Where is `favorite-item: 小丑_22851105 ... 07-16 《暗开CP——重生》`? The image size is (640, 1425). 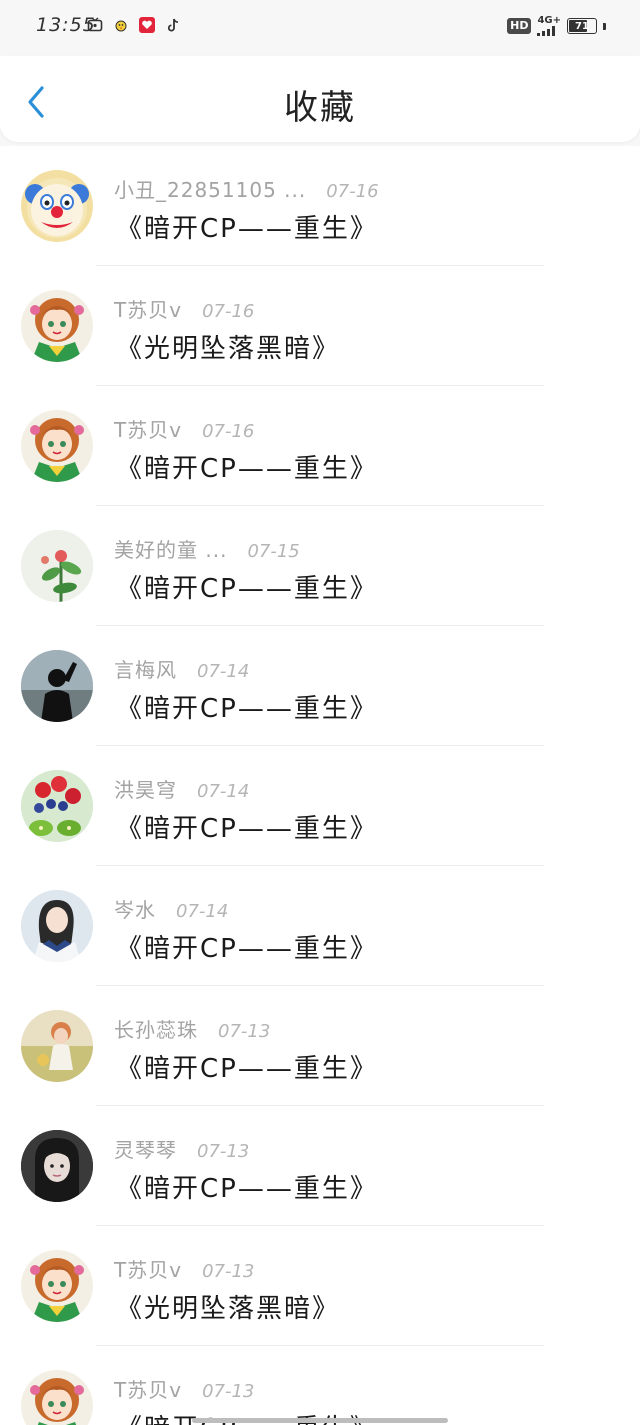
favorite-item: 小丑_22851105 ... 07-16 《暗开CP——重生》 is located at coordinates (320, 206).